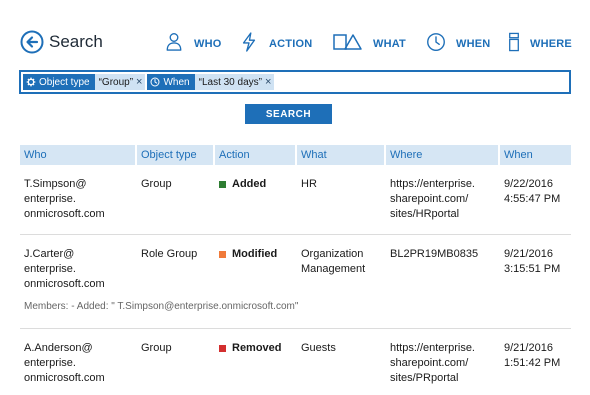 Image resolution: width=590 pixels, height=395 pixels. I want to click on cell-when: 9/21/2016 1:51:42 PM, so click(532, 355).